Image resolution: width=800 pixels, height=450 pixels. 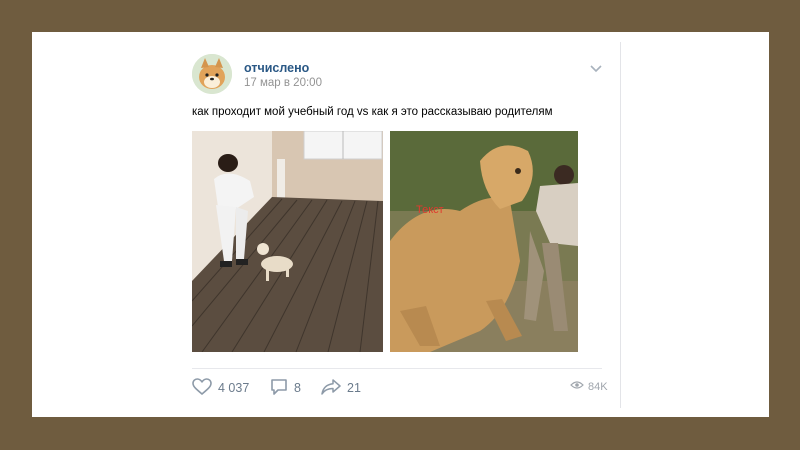 I want to click on share-button: 21, so click(x=341, y=388).